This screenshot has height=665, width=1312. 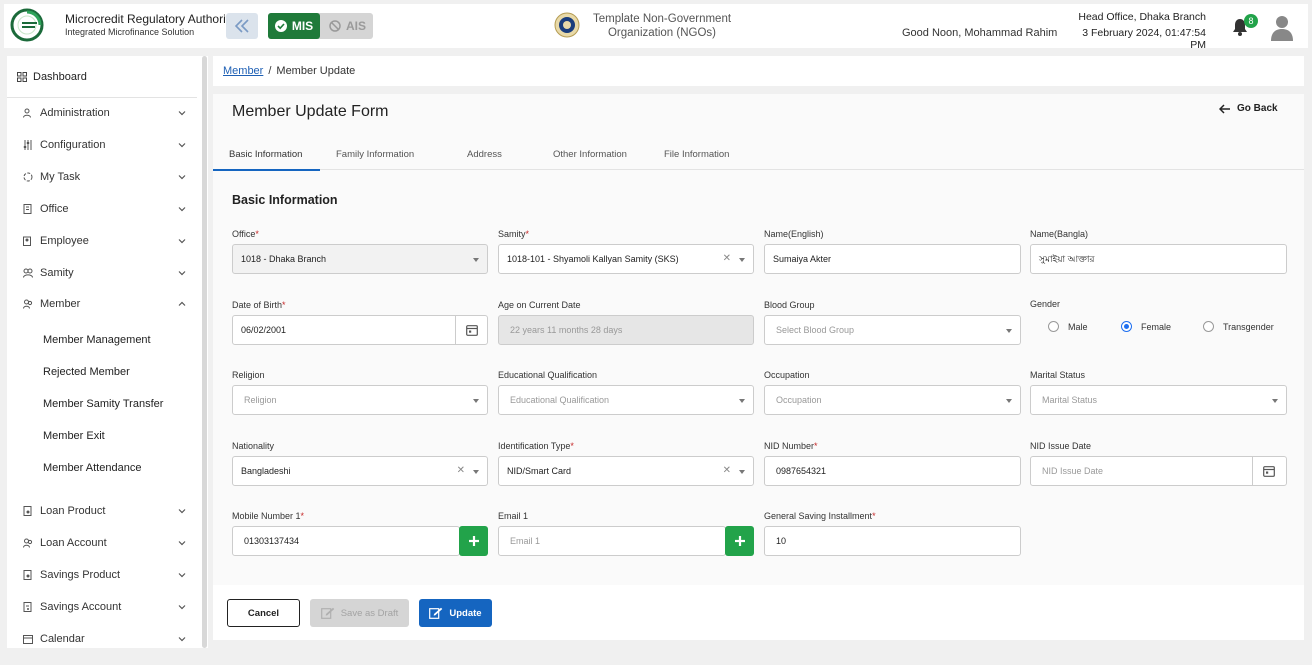 I want to click on blood-group-select: Select Blood Group, so click(x=892, y=330).